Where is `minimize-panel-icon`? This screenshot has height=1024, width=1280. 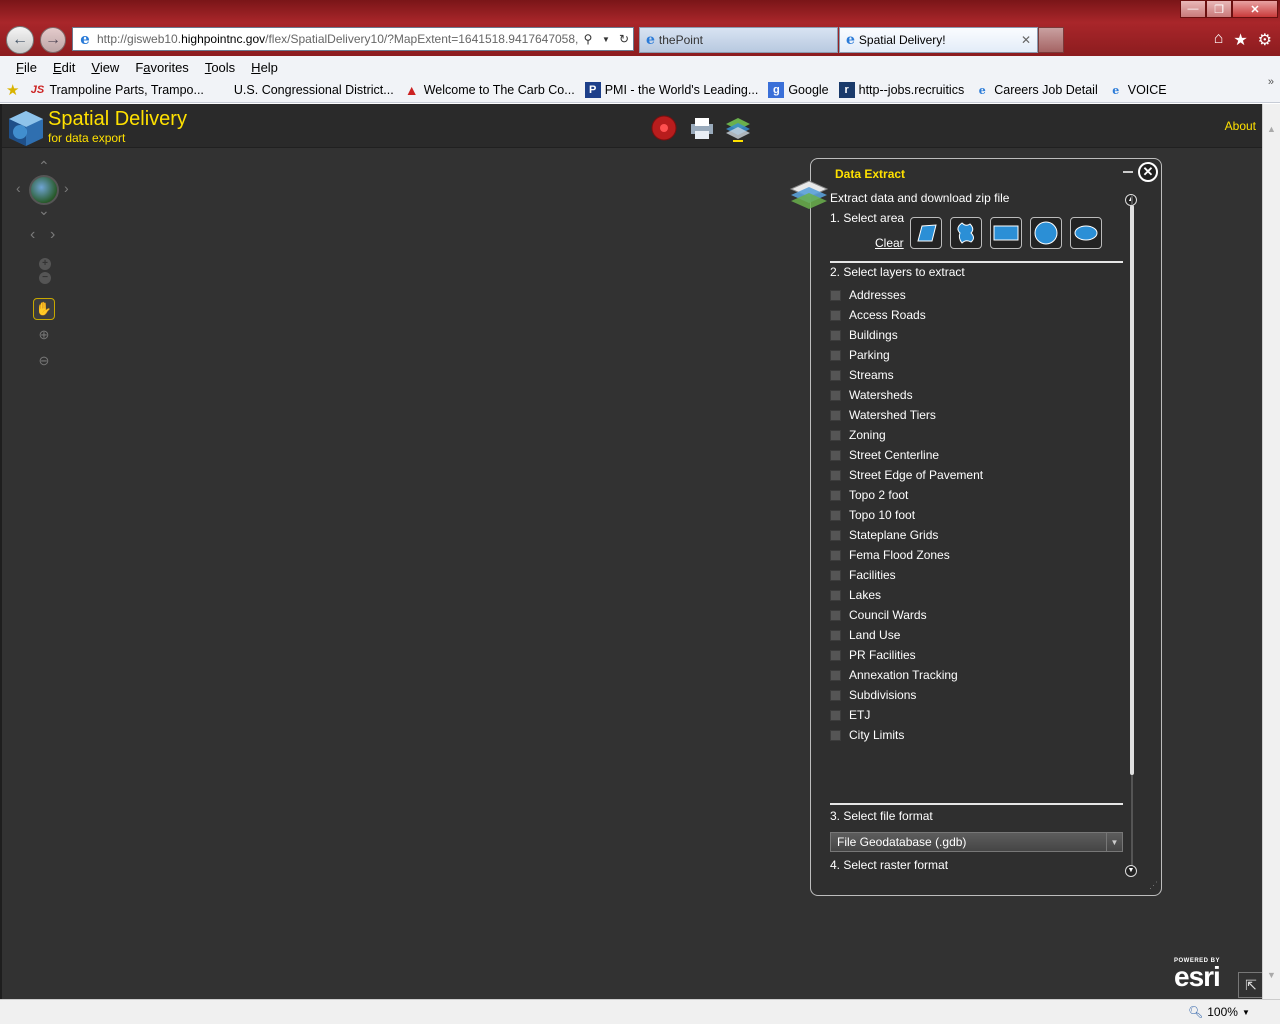 minimize-panel-icon is located at coordinates (1128, 172).